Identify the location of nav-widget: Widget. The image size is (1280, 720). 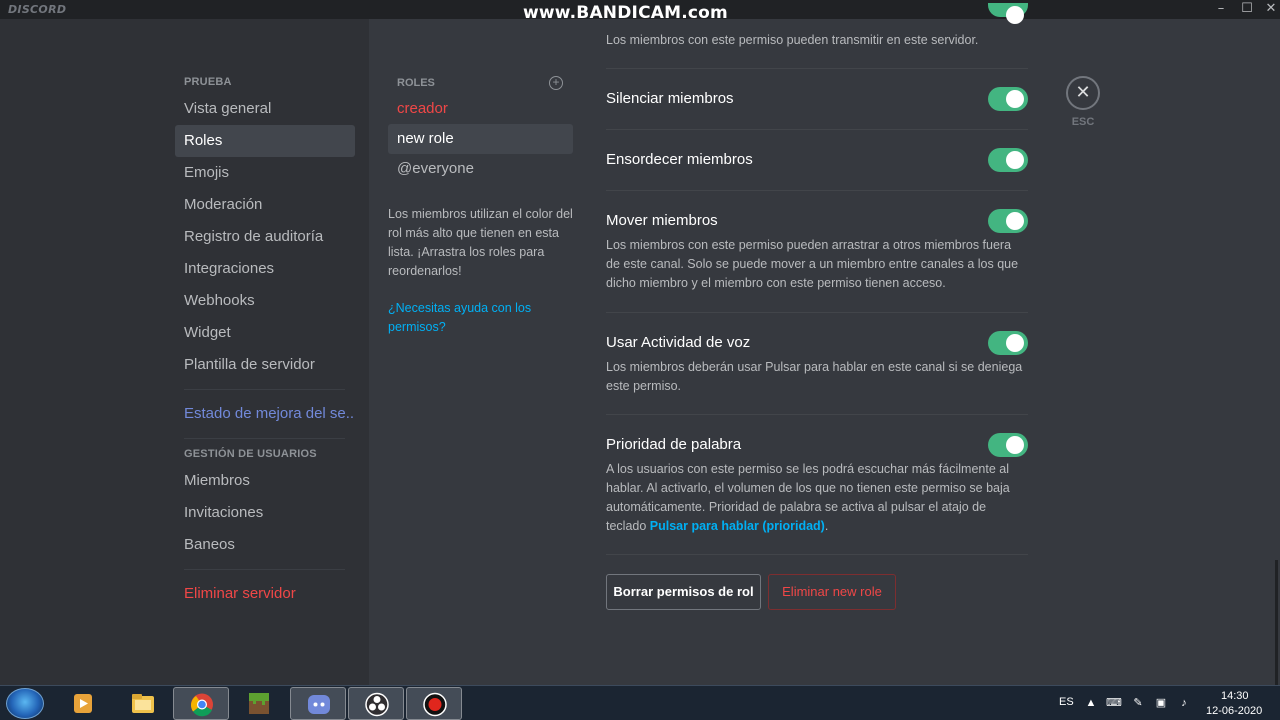
(265, 333).